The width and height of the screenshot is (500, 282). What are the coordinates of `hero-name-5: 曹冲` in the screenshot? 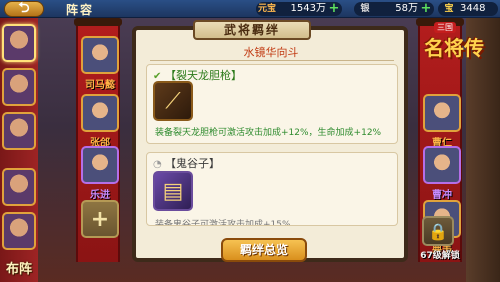 It's located at (442, 195).